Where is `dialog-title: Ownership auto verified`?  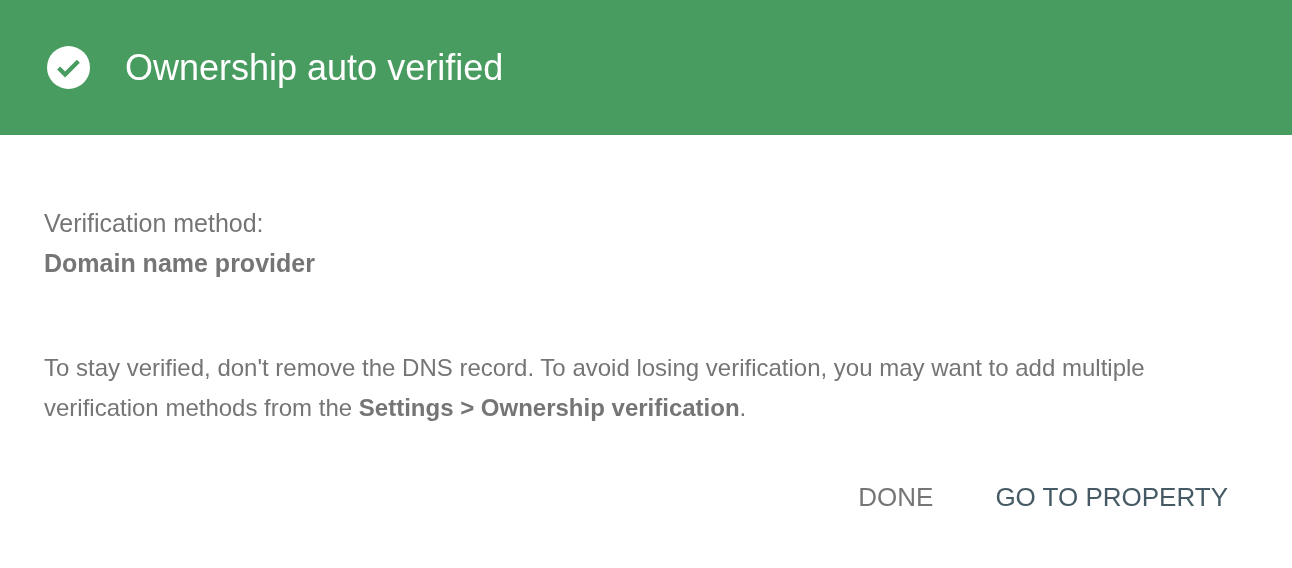 dialog-title: Ownership auto verified is located at coordinates (314, 67).